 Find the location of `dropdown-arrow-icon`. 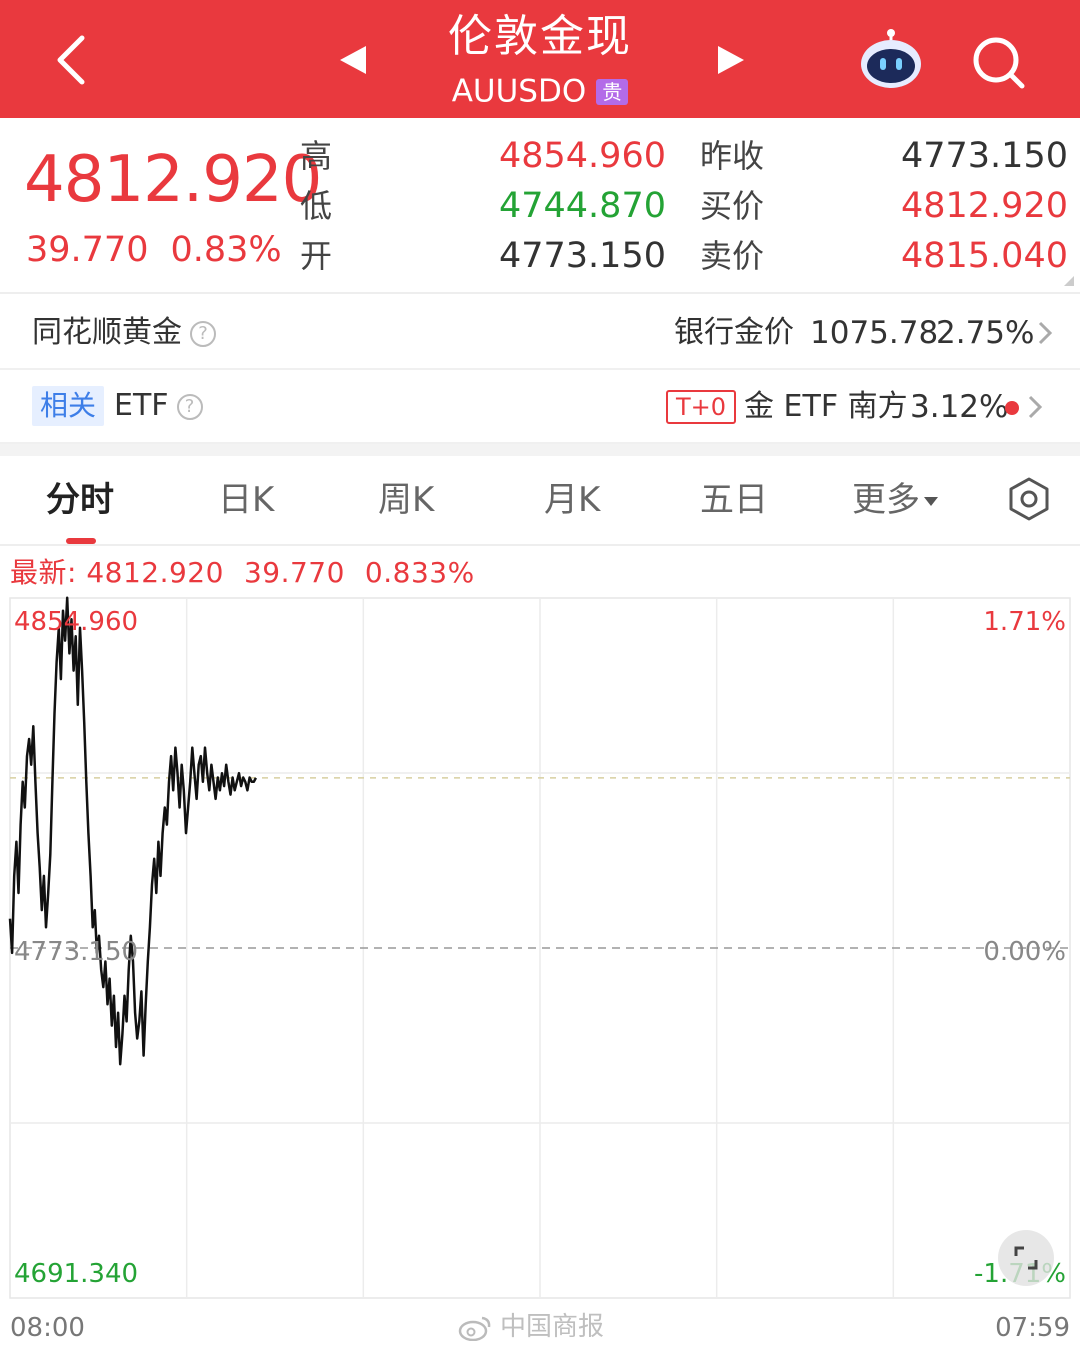

dropdown-arrow-icon is located at coordinates (931, 501).